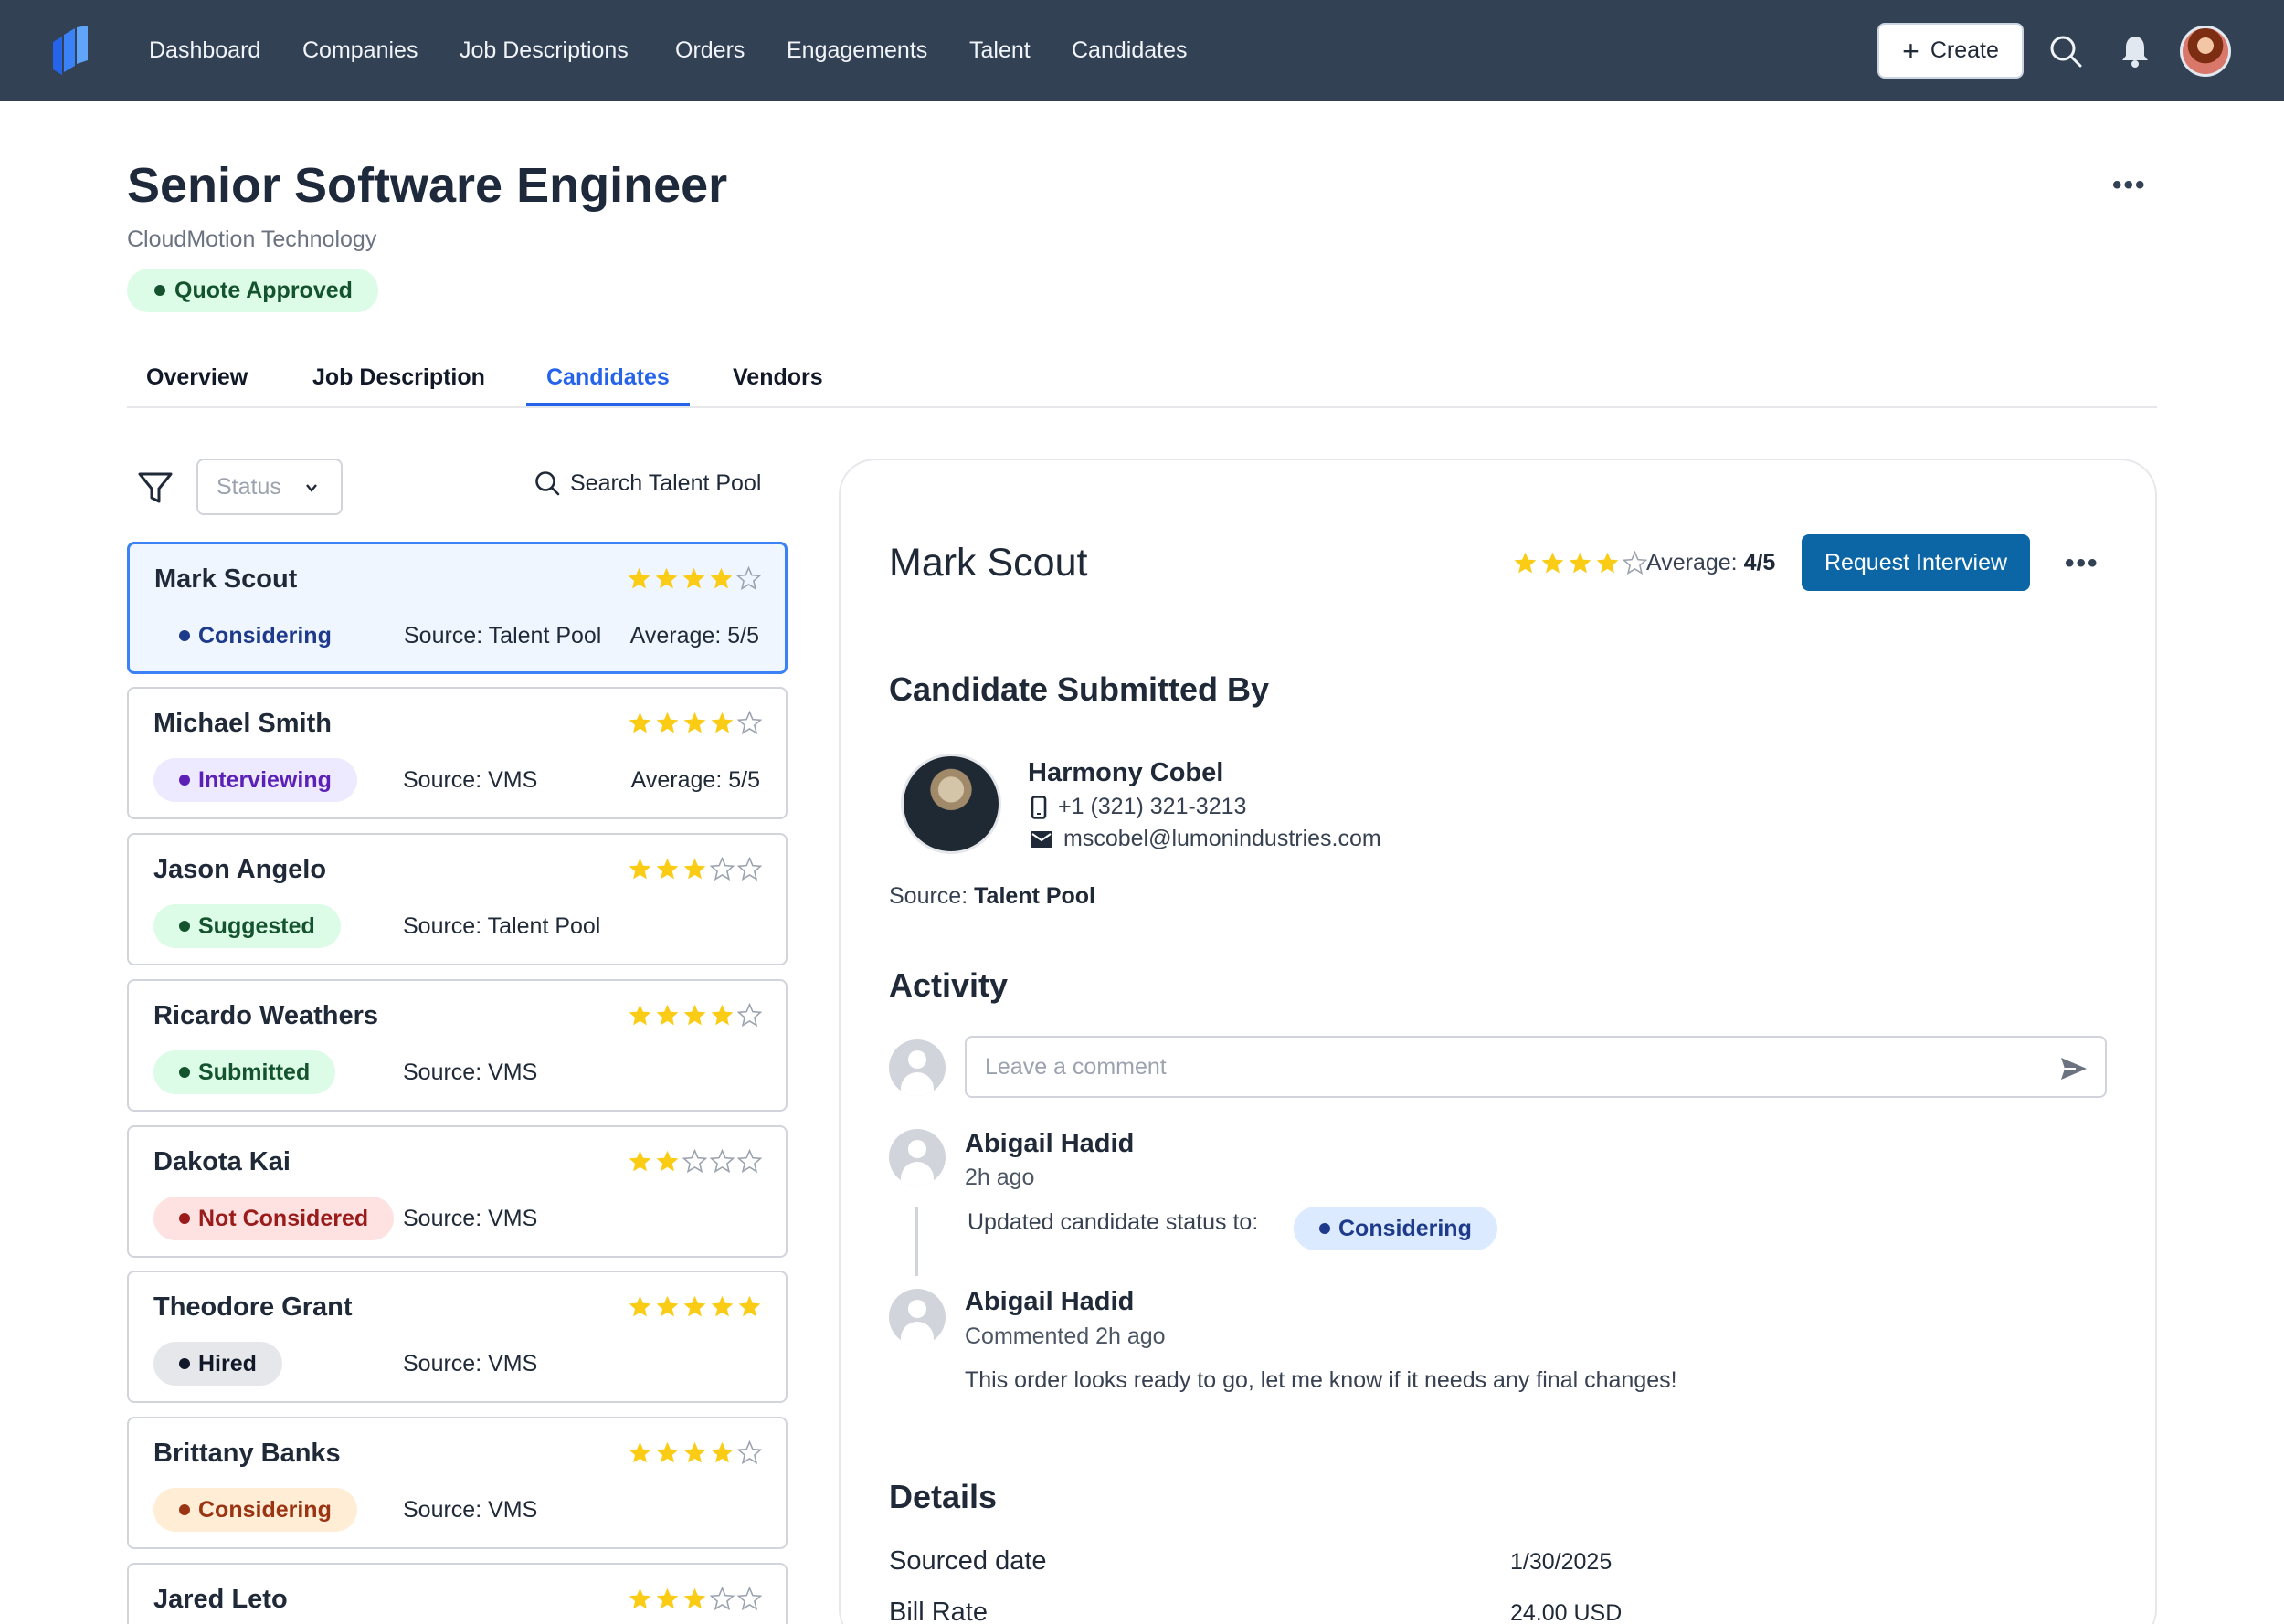 This screenshot has height=1624, width=2284. Describe the element at coordinates (457, 1046) in the screenshot. I see `candidate-card: Ricardo Weathers Submitted Source: VMS` at that location.